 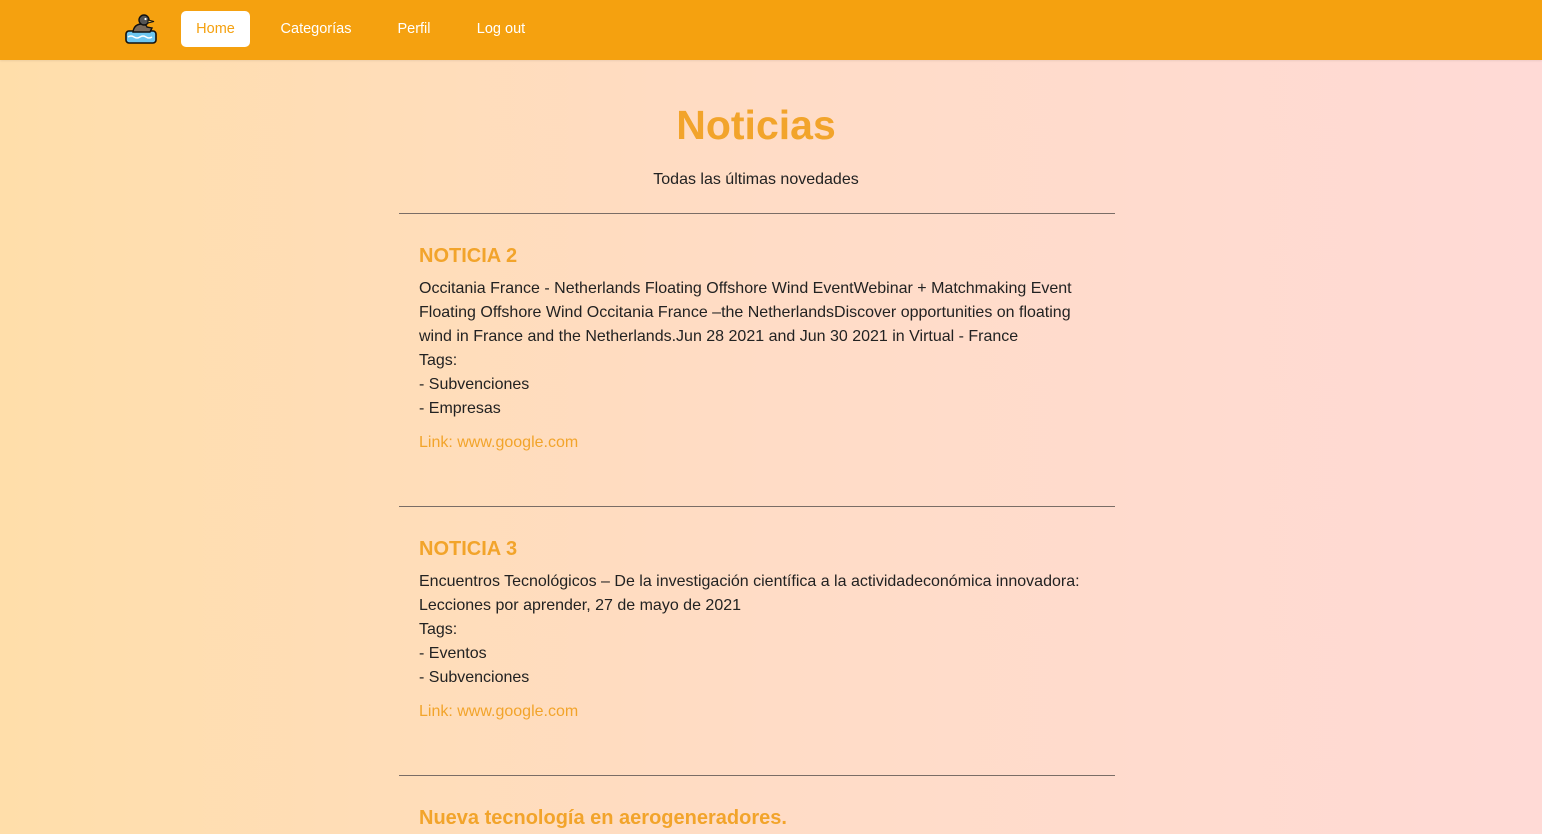 What do you see at coordinates (771, 30) in the screenshot?
I see `top-navbar: Home Categorías Perfil Log out` at bounding box center [771, 30].